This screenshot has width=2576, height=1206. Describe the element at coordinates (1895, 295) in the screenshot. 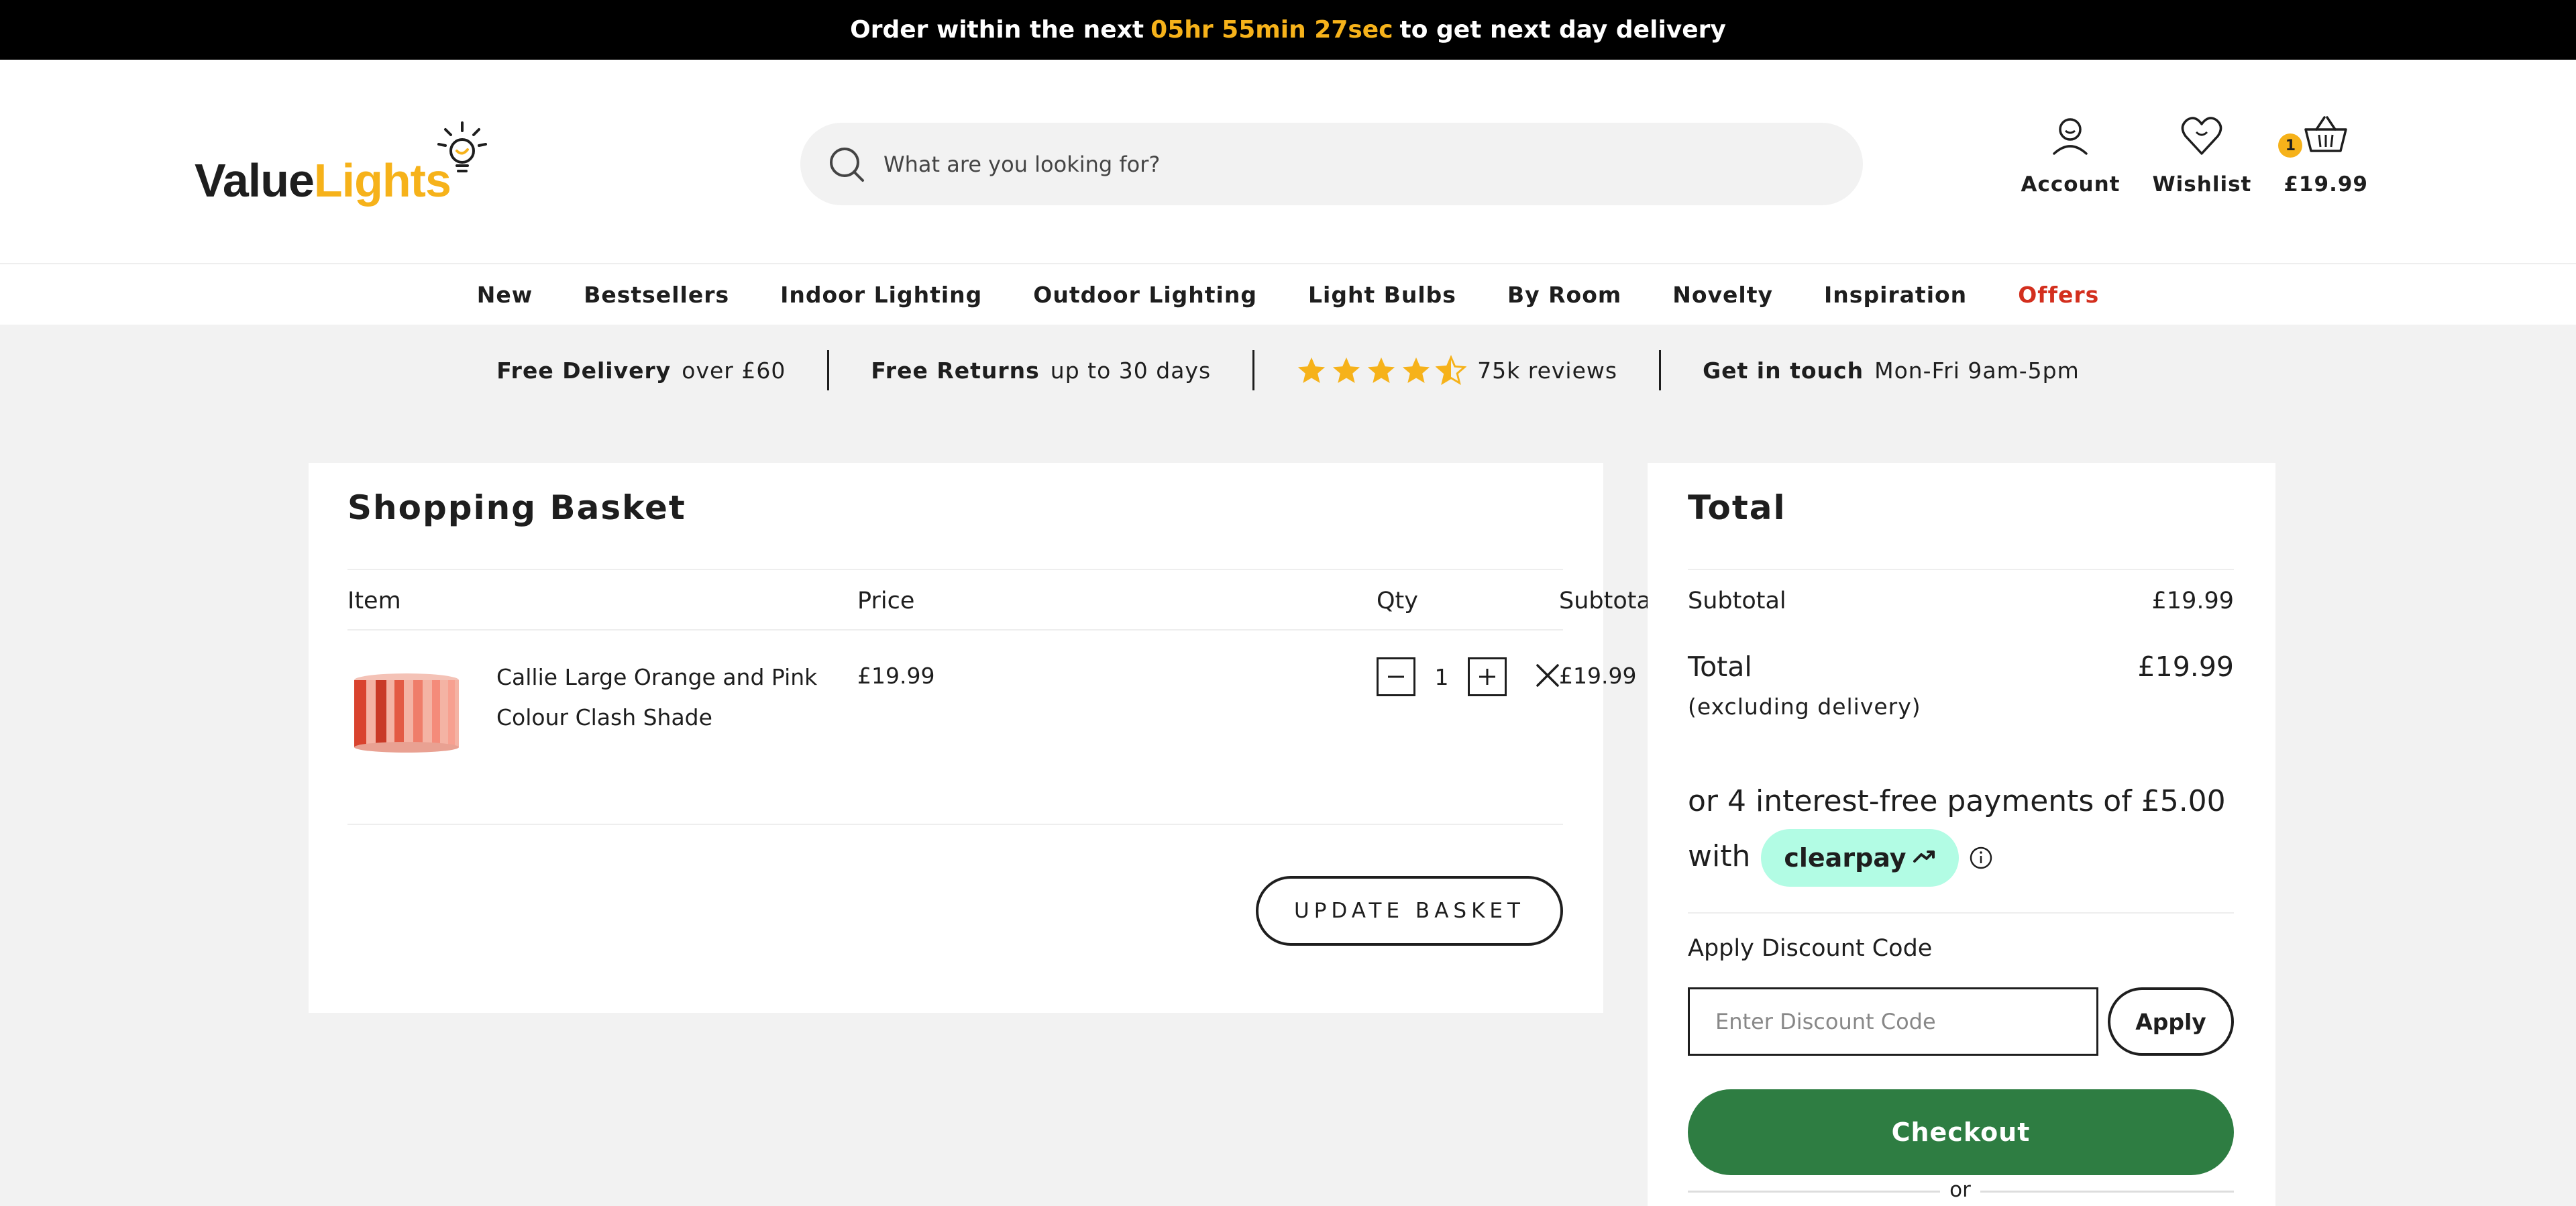

I see `nav-item-inspiration: Inspiration` at that location.